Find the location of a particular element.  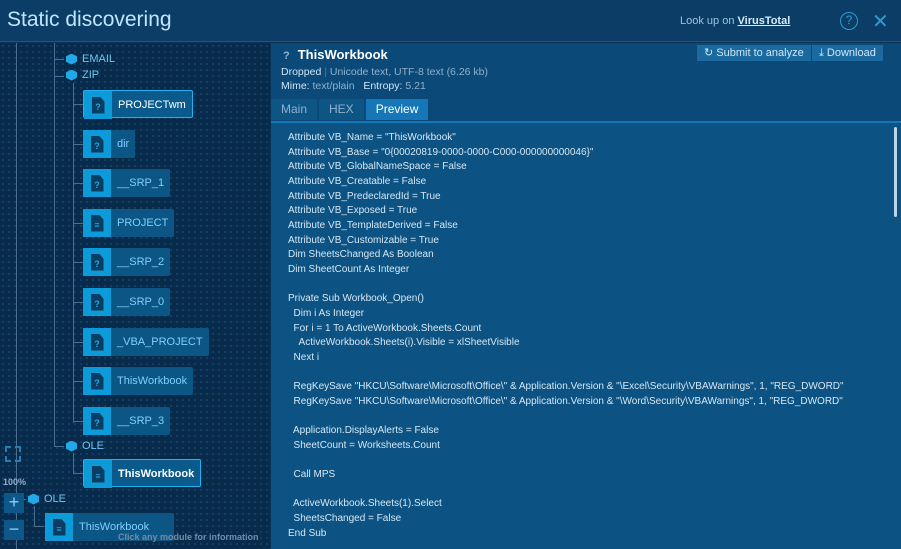

download-icon: ⤓ is located at coordinates (823, 53).